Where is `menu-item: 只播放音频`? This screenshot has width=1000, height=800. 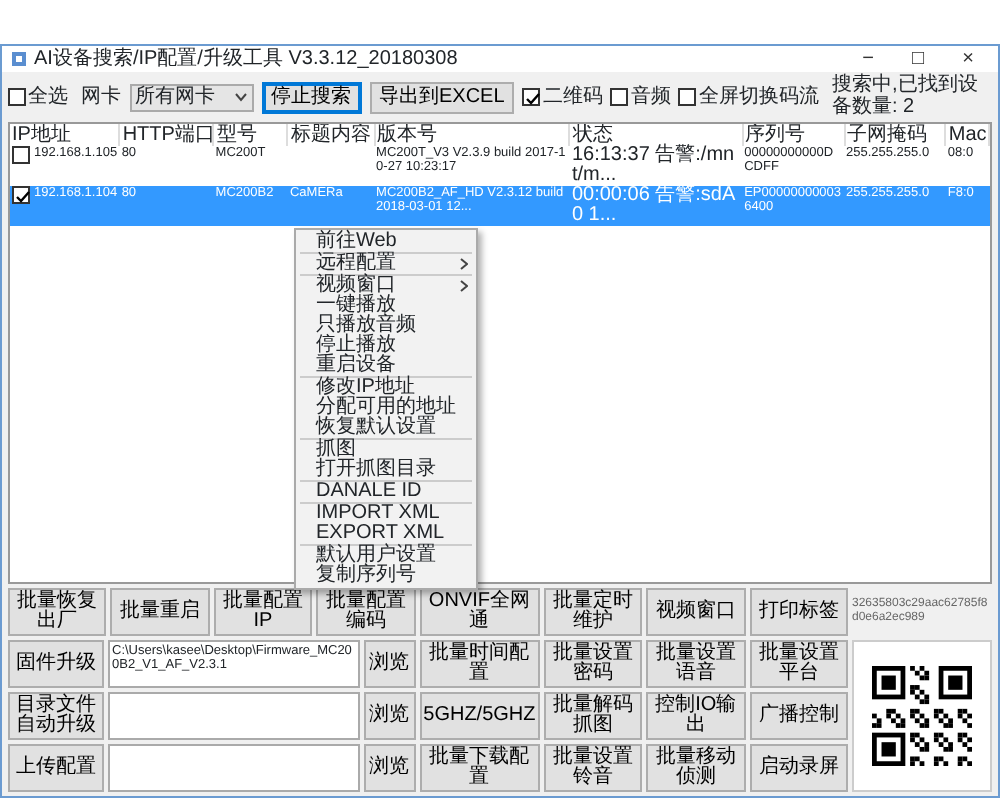 menu-item: 只播放音频 is located at coordinates (385, 326).